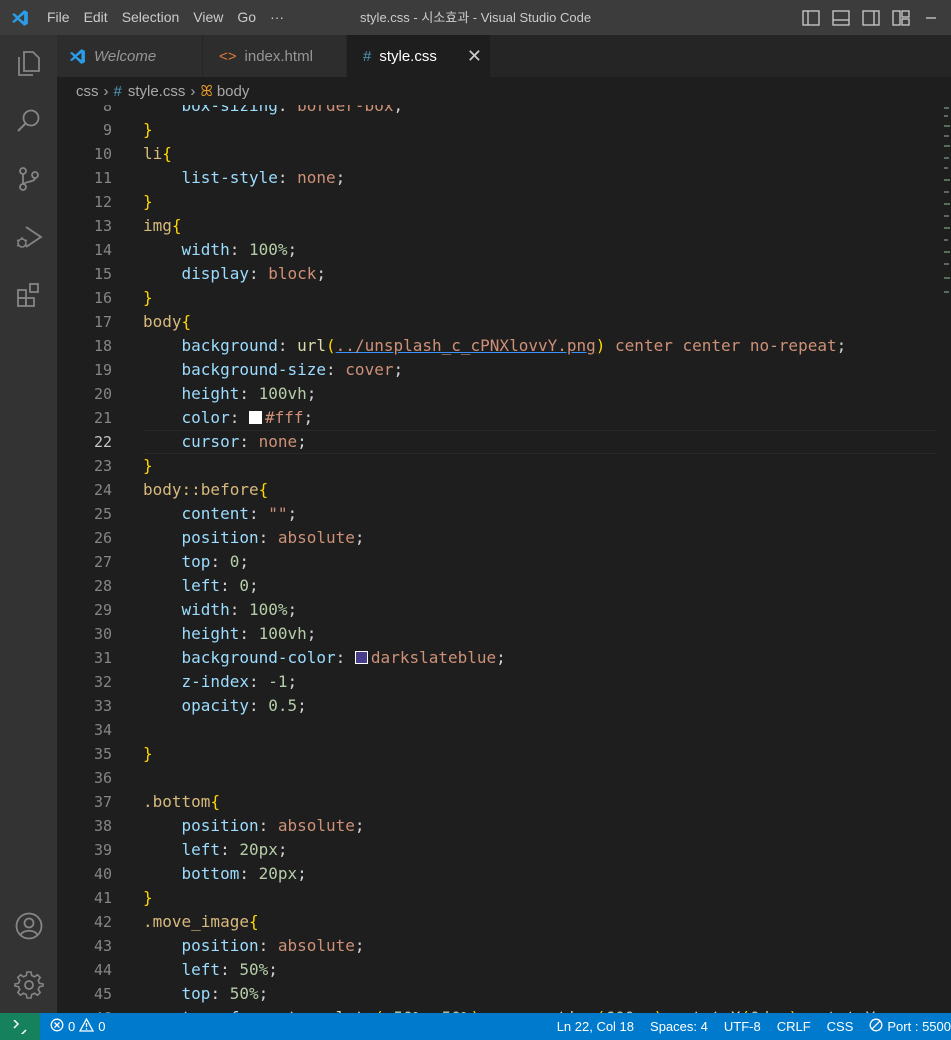  What do you see at coordinates (500, 994) in the screenshot?
I see `code-line: 45 top: 50%;` at bounding box center [500, 994].